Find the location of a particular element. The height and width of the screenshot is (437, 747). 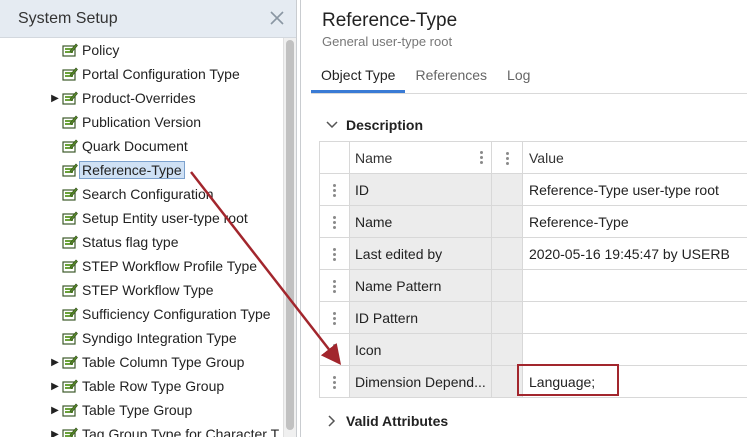

tree-item: ▶Search Configuration is located at coordinates (132, 194).